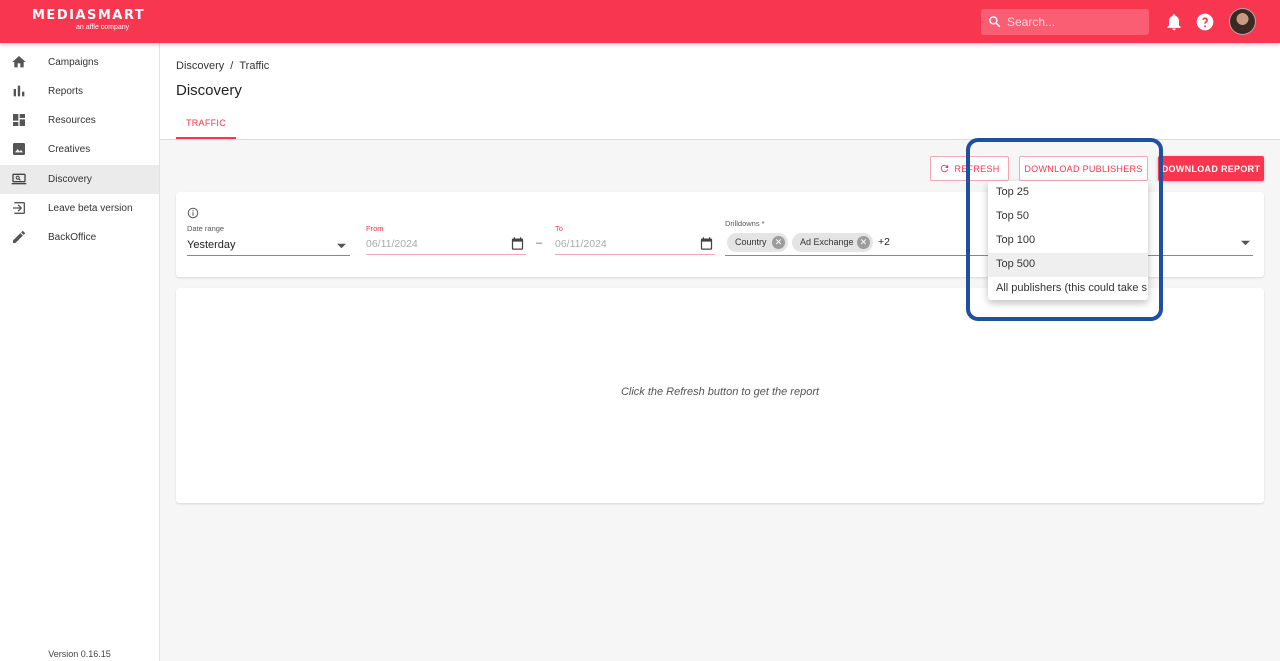 This screenshot has height=661, width=1280. I want to click on sidebar-item-resources: Resources, so click(79, 120).